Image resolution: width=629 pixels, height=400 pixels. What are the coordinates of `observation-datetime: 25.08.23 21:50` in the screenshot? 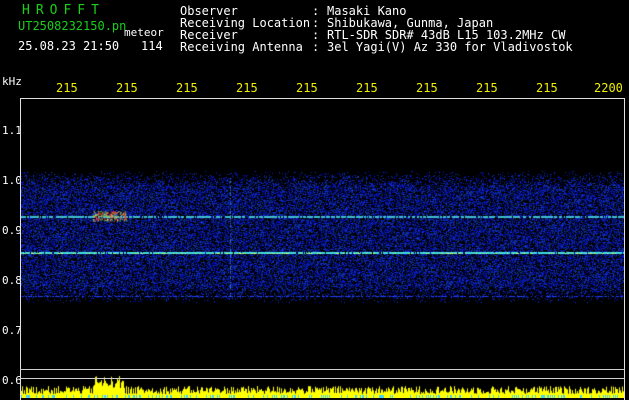 It's located at (69, 46).